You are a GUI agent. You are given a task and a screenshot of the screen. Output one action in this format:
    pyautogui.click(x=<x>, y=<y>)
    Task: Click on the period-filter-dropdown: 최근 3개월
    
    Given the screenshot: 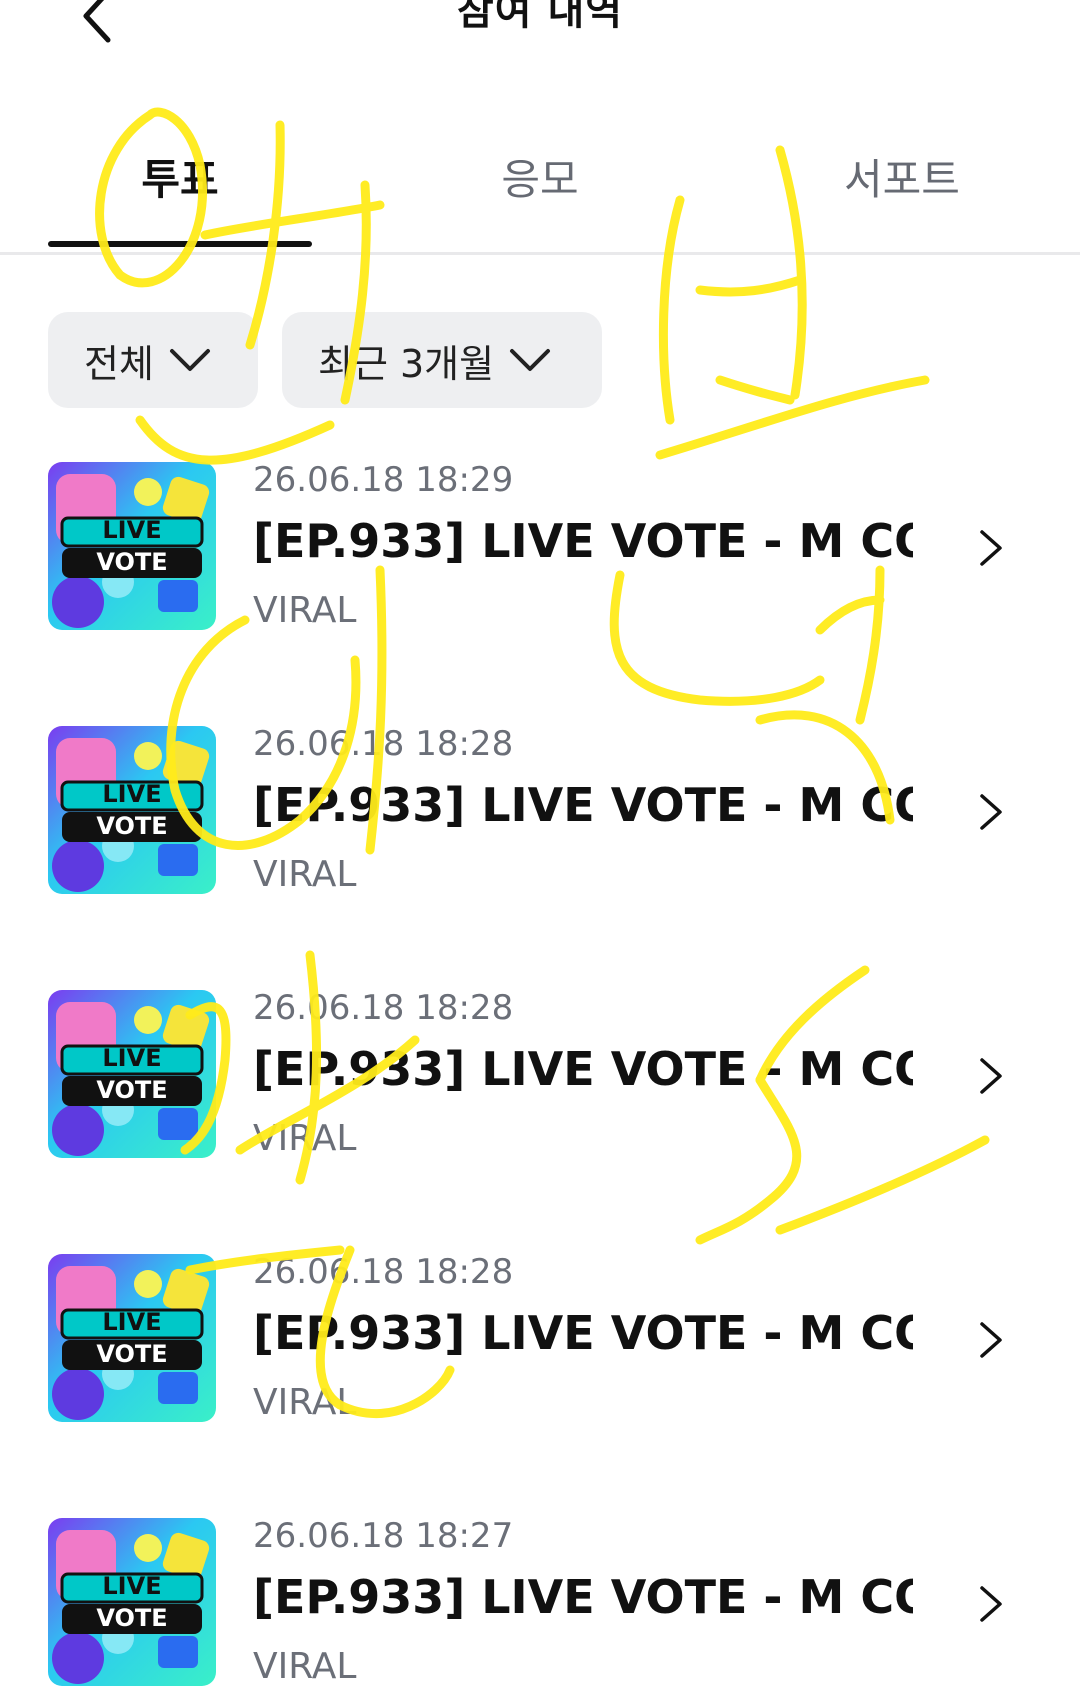 What is the action you would take?
    pyautogui.click(x=442, y=360)
    